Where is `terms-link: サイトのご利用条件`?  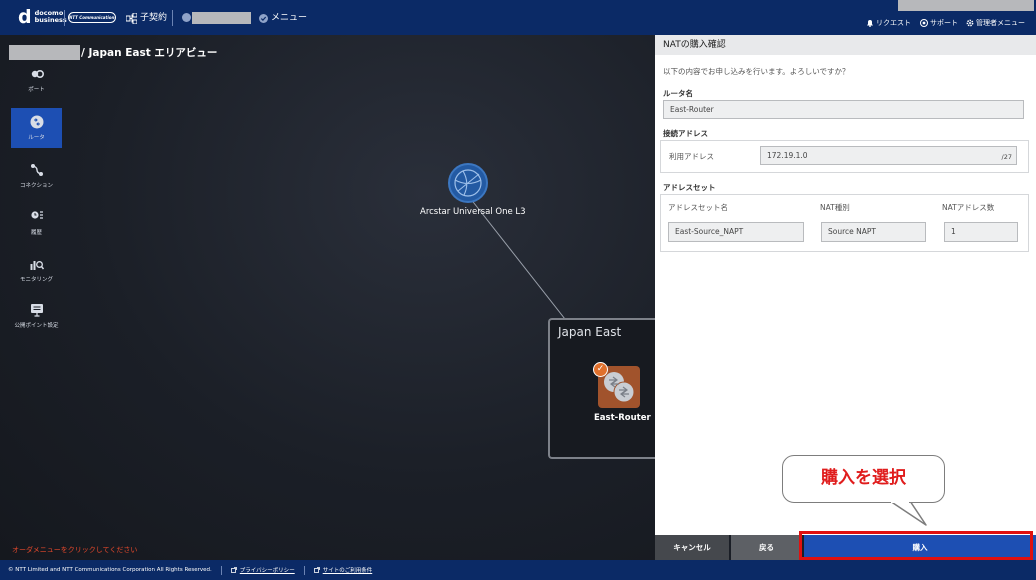 terms-link: サイトのご利用条件 is located at coordinates (343, 570).